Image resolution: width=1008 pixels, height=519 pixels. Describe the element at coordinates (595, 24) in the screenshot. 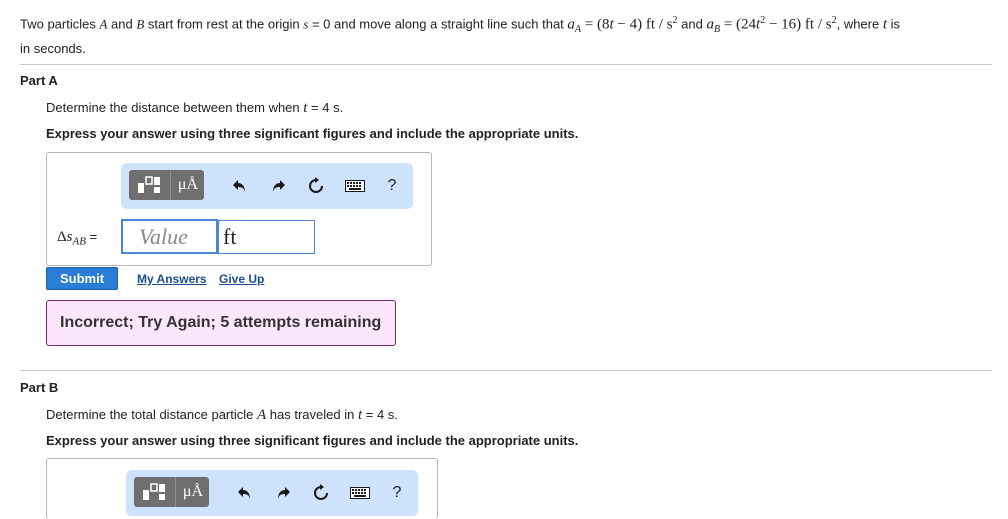

I see `accel-a-expr: = (8` at that location.